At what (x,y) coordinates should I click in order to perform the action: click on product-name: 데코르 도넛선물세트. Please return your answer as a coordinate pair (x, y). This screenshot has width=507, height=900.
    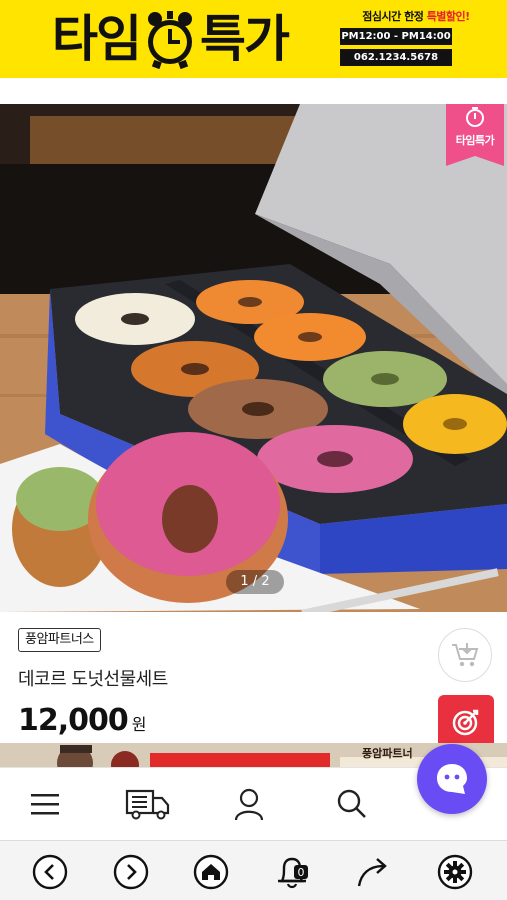
    Looking at the image, I should click on (93, 679).